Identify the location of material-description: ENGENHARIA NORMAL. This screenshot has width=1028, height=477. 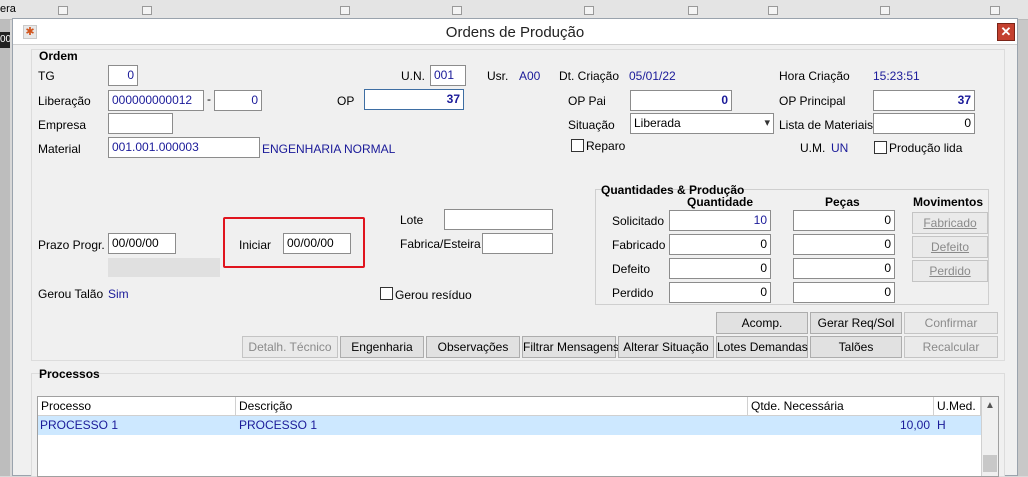
(329, 149).